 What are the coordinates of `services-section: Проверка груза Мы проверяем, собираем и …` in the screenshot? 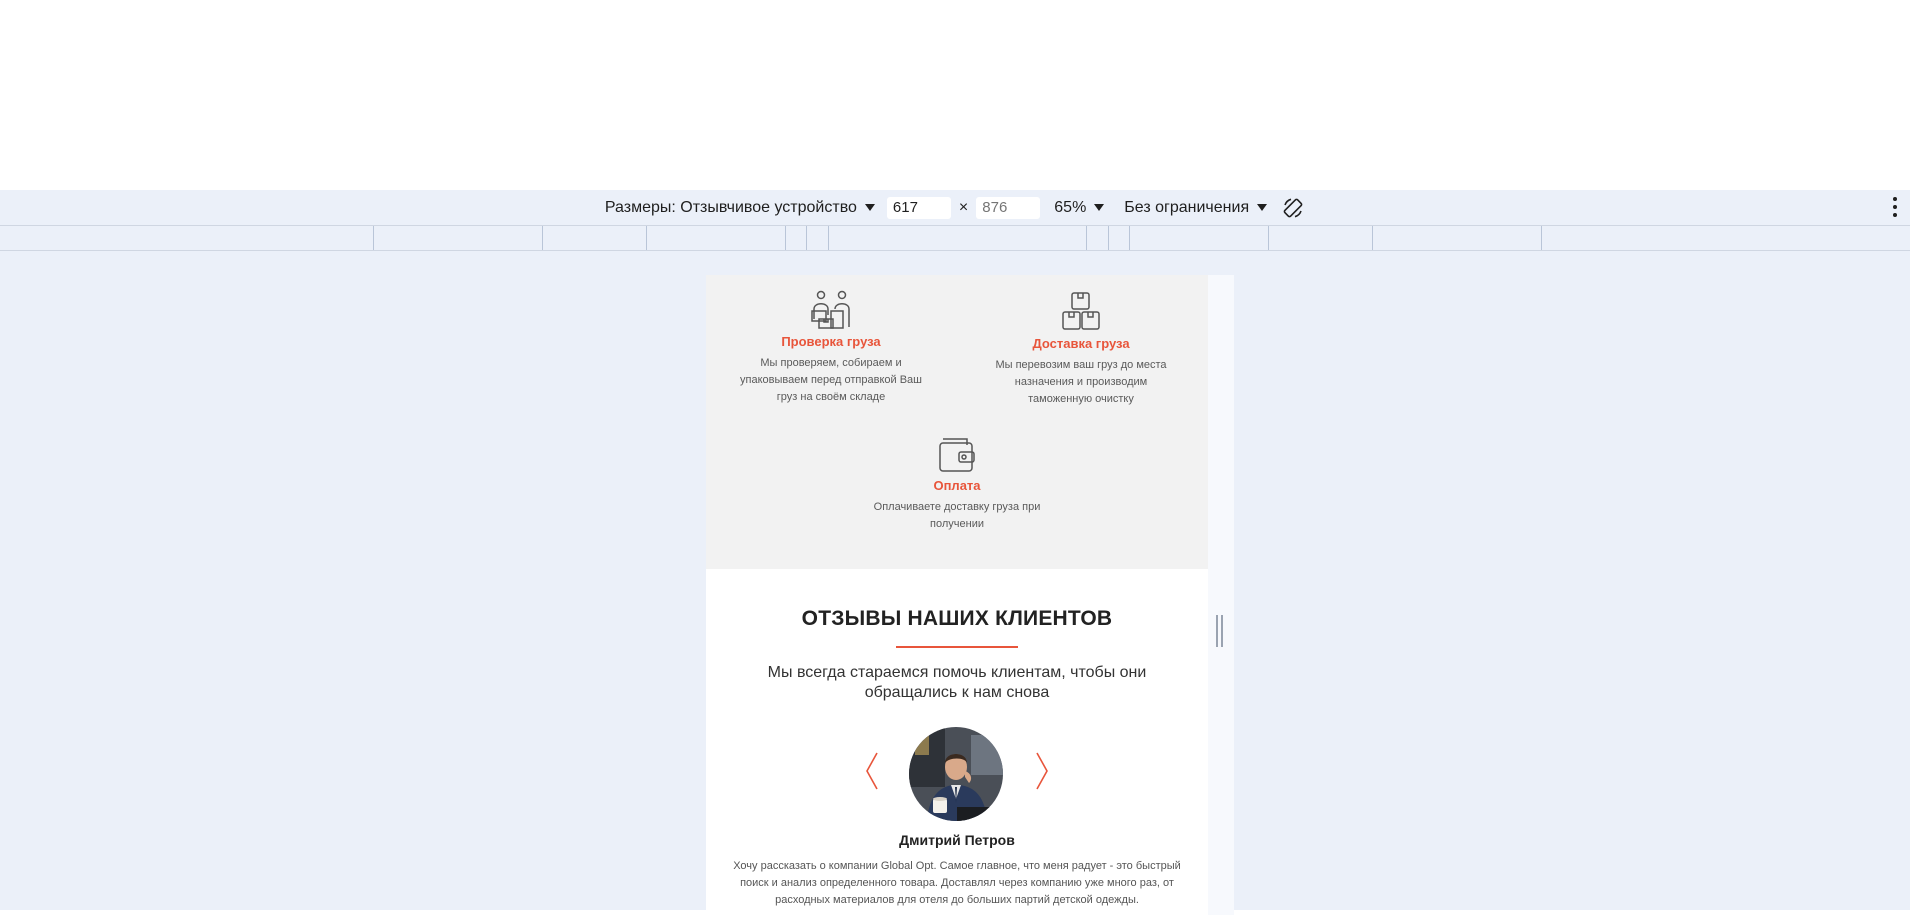 It's located at (957, 422).